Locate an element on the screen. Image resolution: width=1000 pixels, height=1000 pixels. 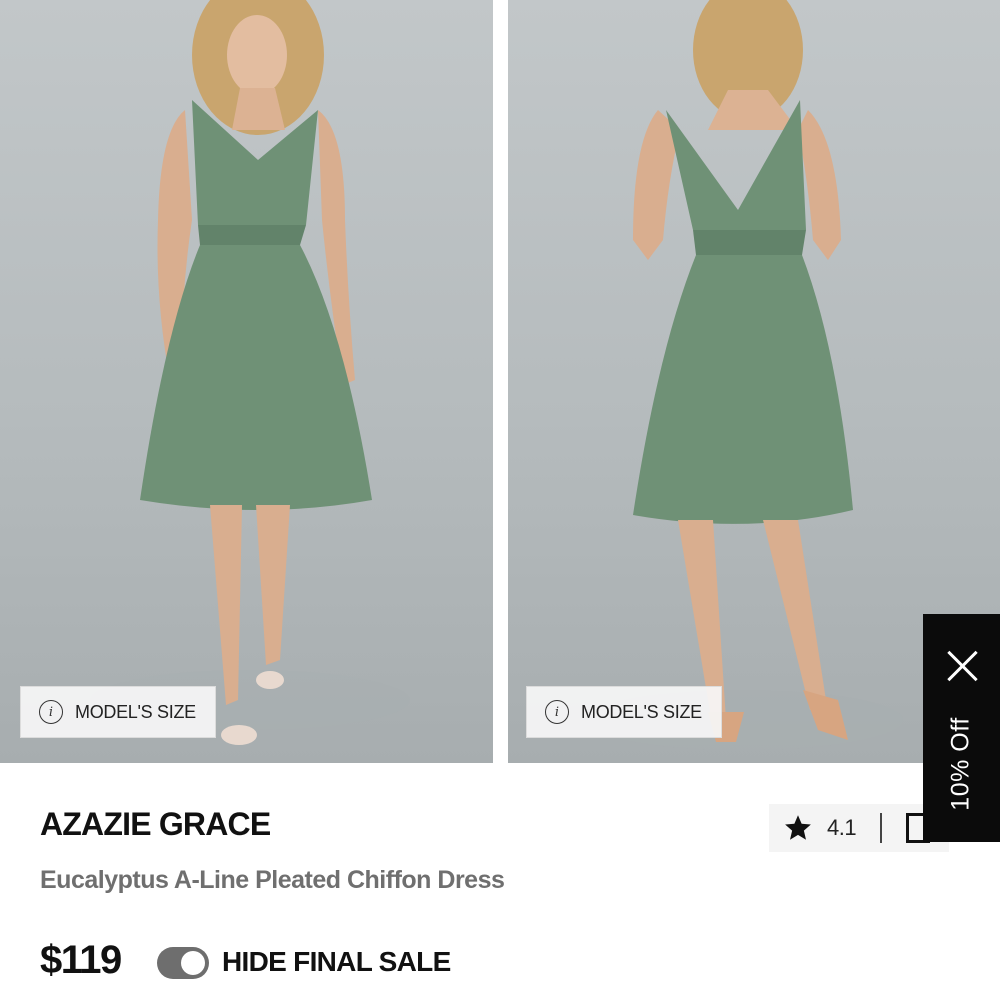
discount-promo-tab: 10% Off is located at coordinates (961, 728).